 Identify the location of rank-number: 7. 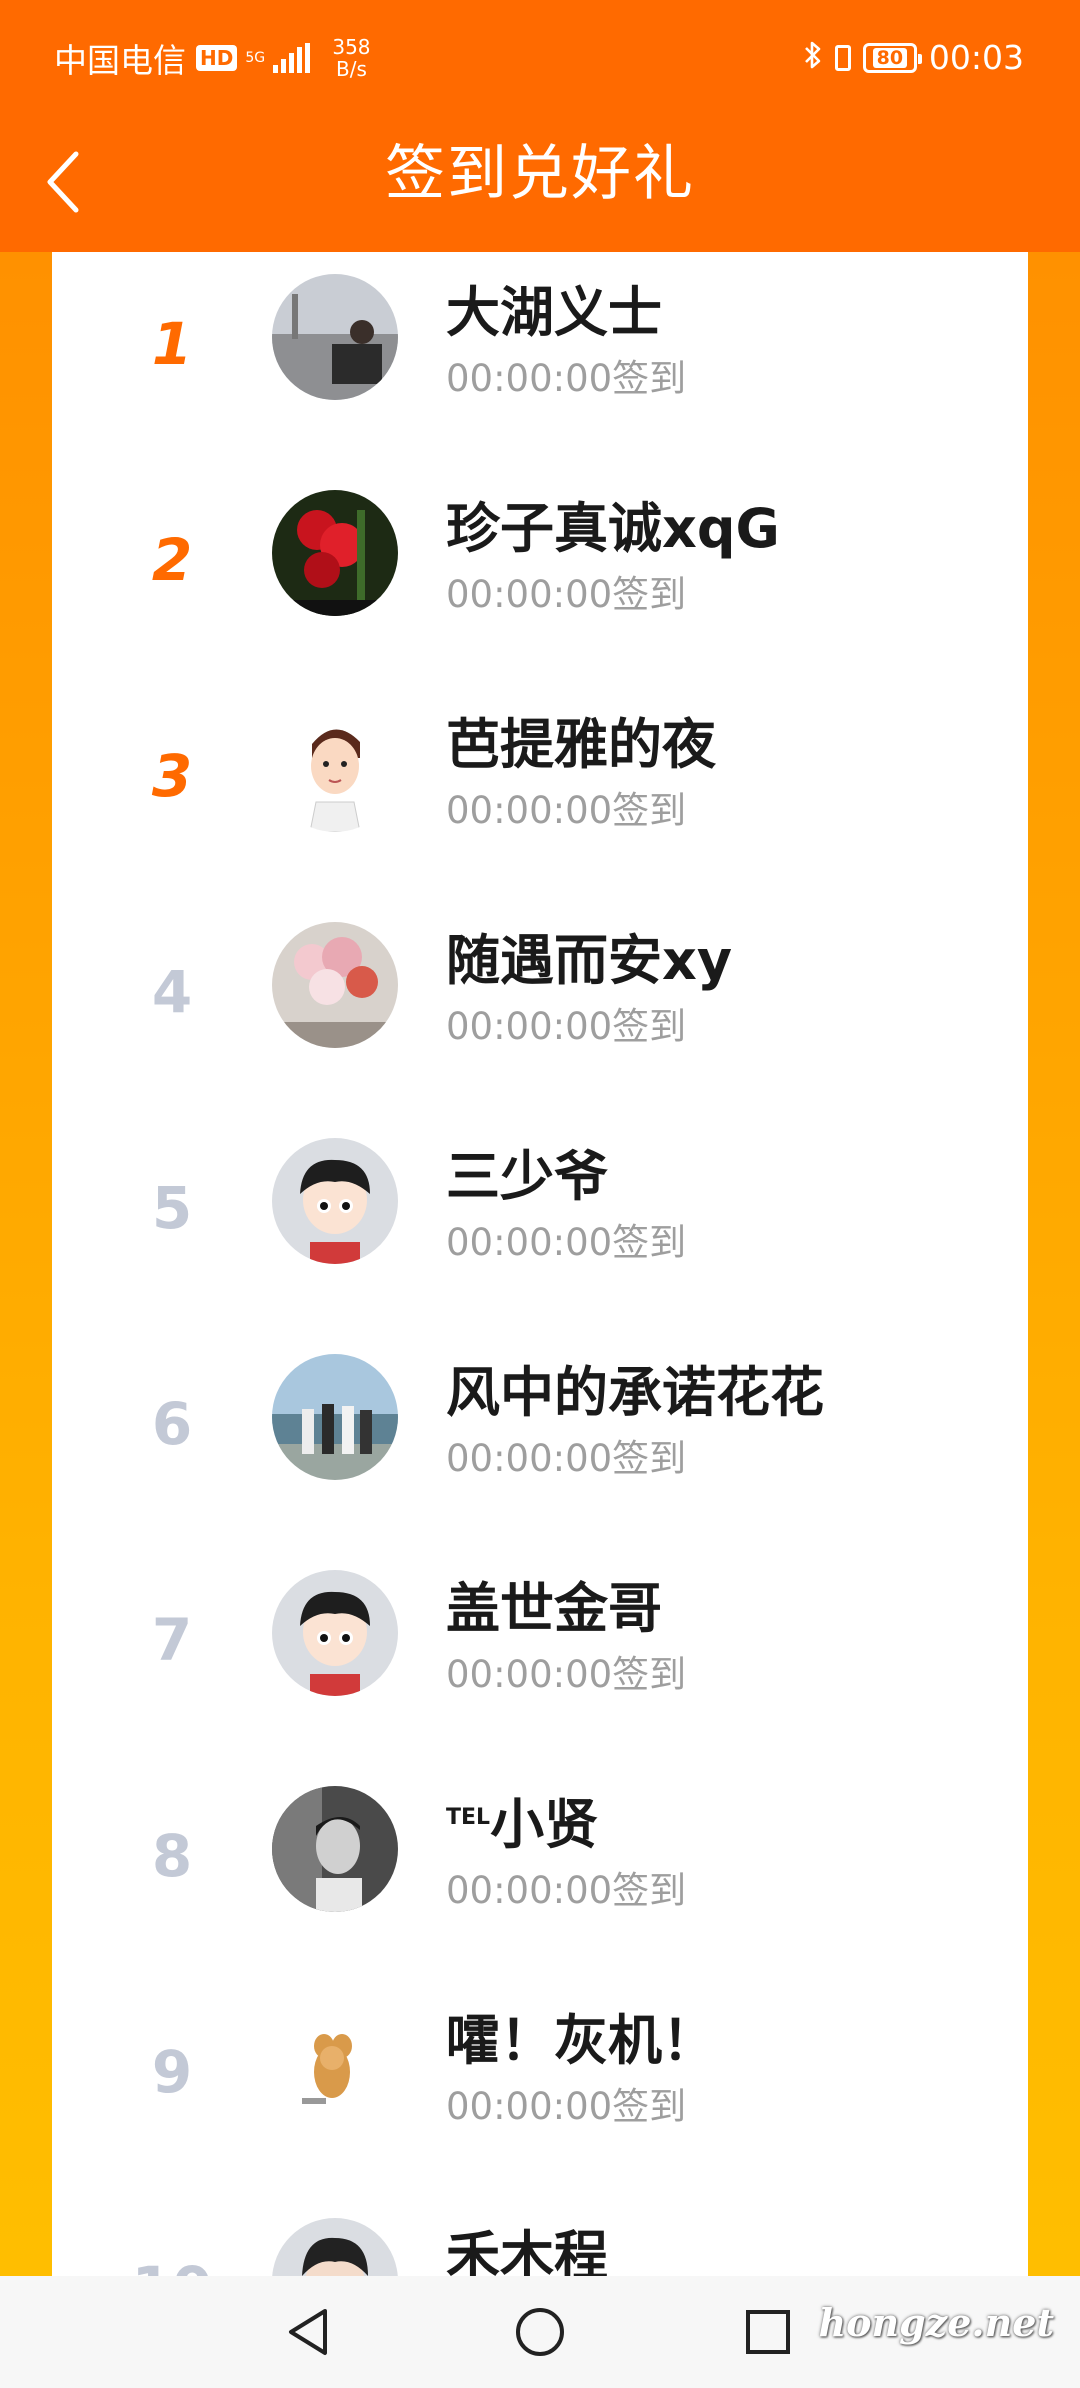
(172, 1640).